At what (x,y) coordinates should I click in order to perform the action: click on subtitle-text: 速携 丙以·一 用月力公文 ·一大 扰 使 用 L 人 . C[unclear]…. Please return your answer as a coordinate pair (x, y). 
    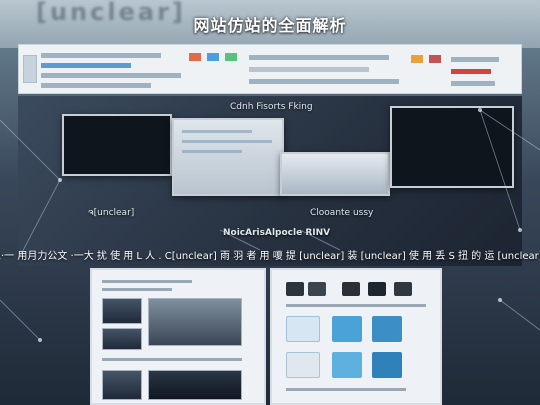
    Looking at the image, I should click on (270, 256).